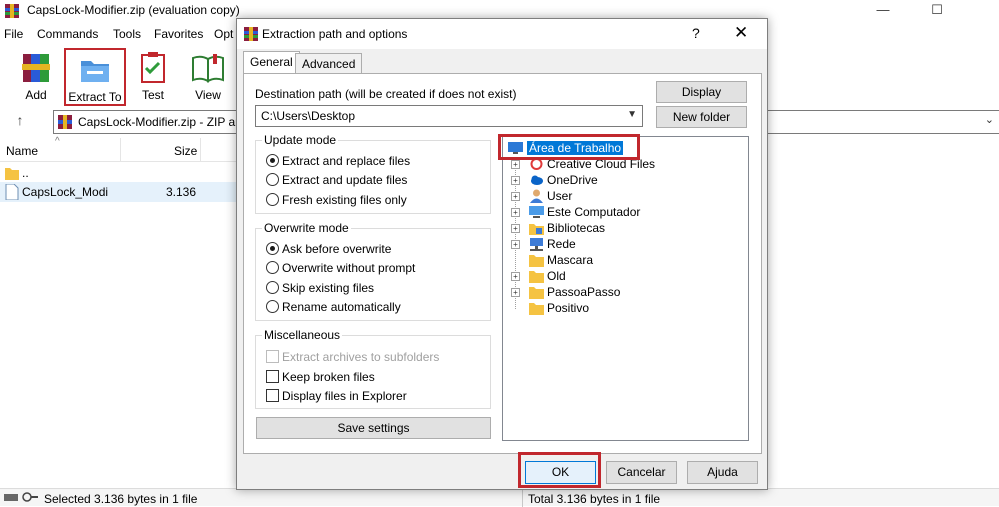  Describe the element at coordinates (223, 34) in the screenshot. I see `menu-options: Opt` at that location.